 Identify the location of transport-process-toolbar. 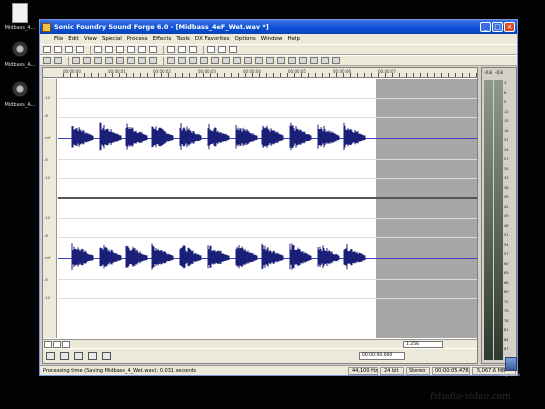
(278, 60).